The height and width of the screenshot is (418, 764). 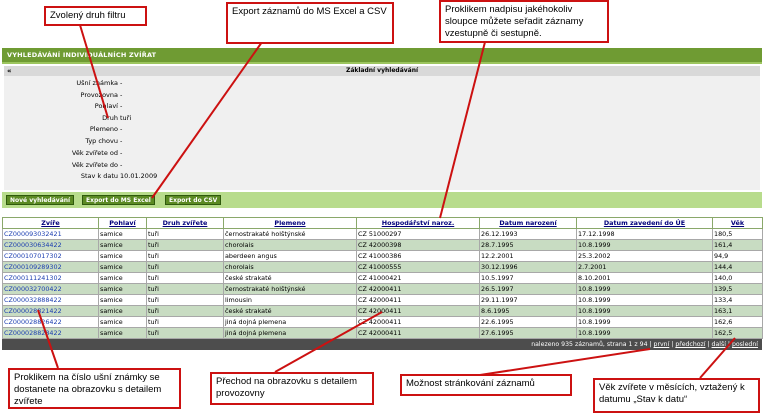 What do you see at coordinates (328, 342) in the screenshot?
I see `arrow-detail-farm` at bounding box center [328, 342].